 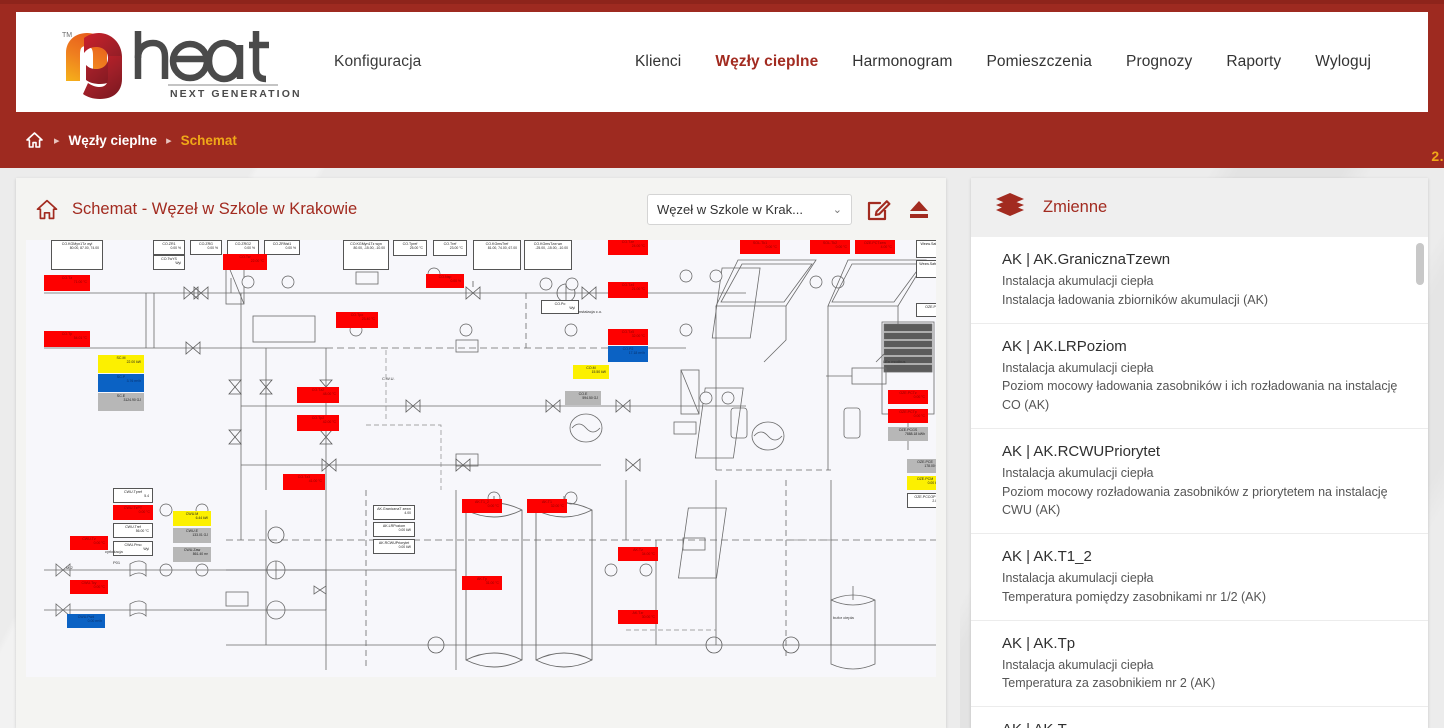 What do you see at coordinates (1159, 62) in the screenshot?
I see `nav-item-prognozy: Prognozy` at bounding box center [1159, 62].